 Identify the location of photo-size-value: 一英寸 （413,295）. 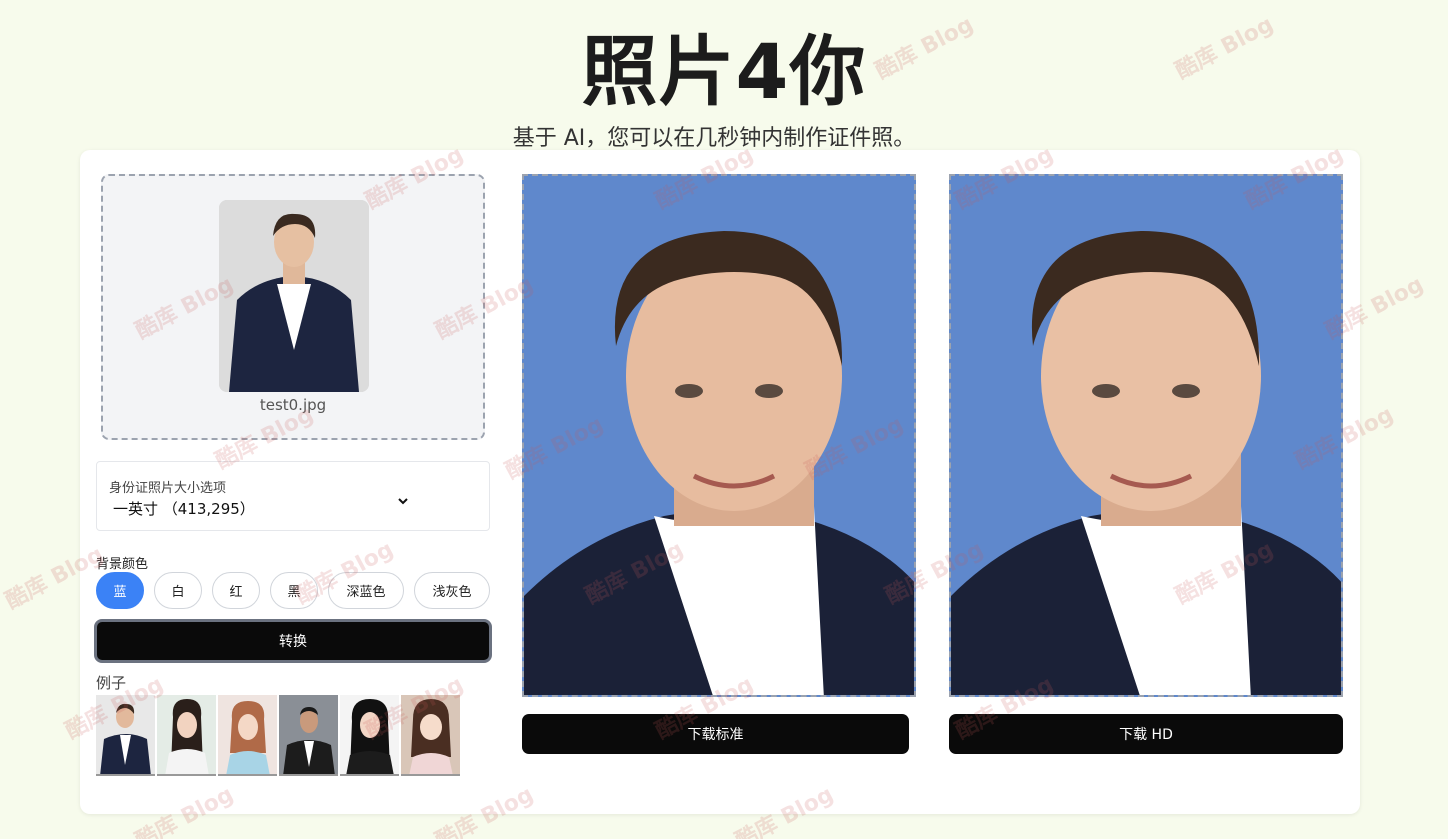
(184, 509).